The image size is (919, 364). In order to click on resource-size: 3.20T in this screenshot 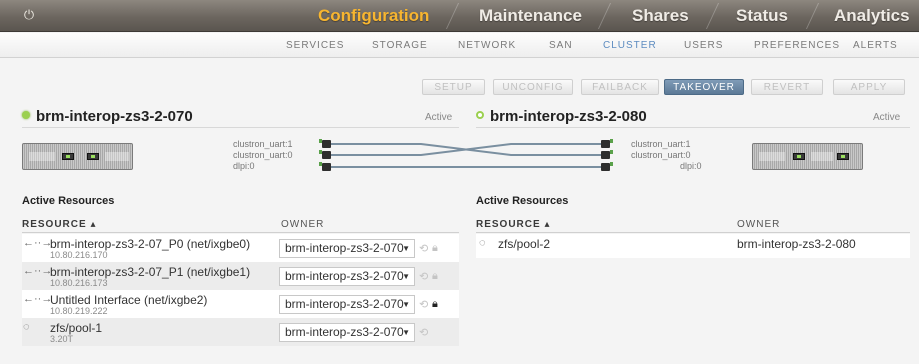, I will do `click(62, 339)`.